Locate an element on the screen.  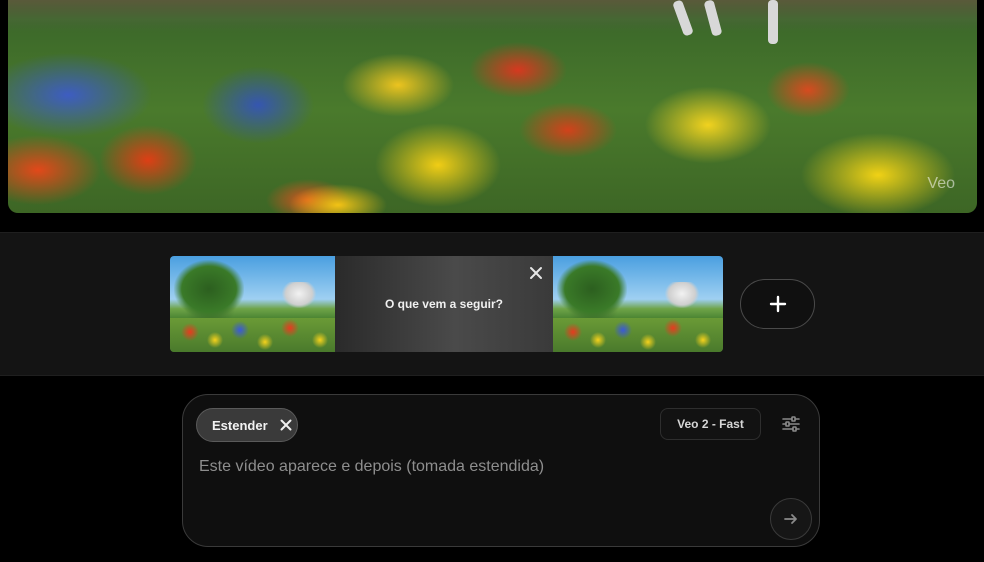
model-selector: Veo 2 - Fast is located at coordinates (710, 424).